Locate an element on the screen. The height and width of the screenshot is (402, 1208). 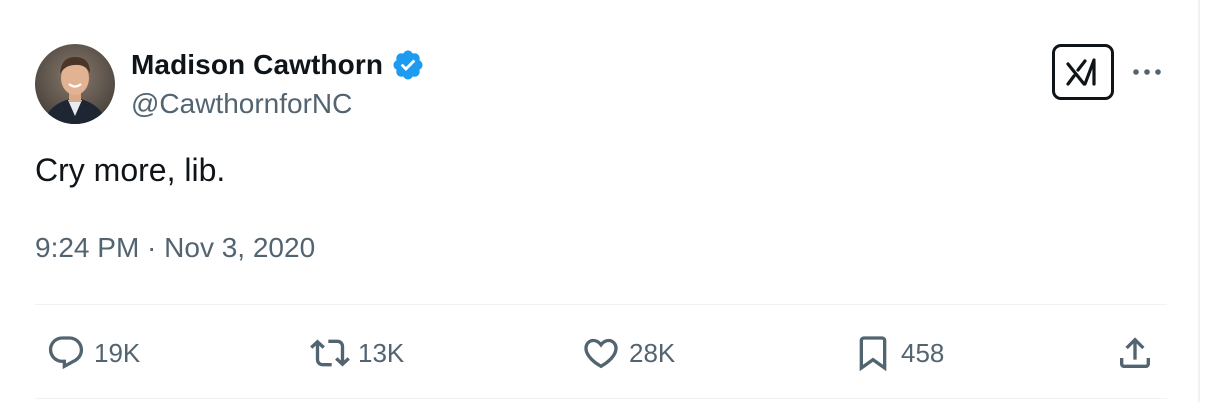
more-dots-icon is located at coordinates (1147, 72).